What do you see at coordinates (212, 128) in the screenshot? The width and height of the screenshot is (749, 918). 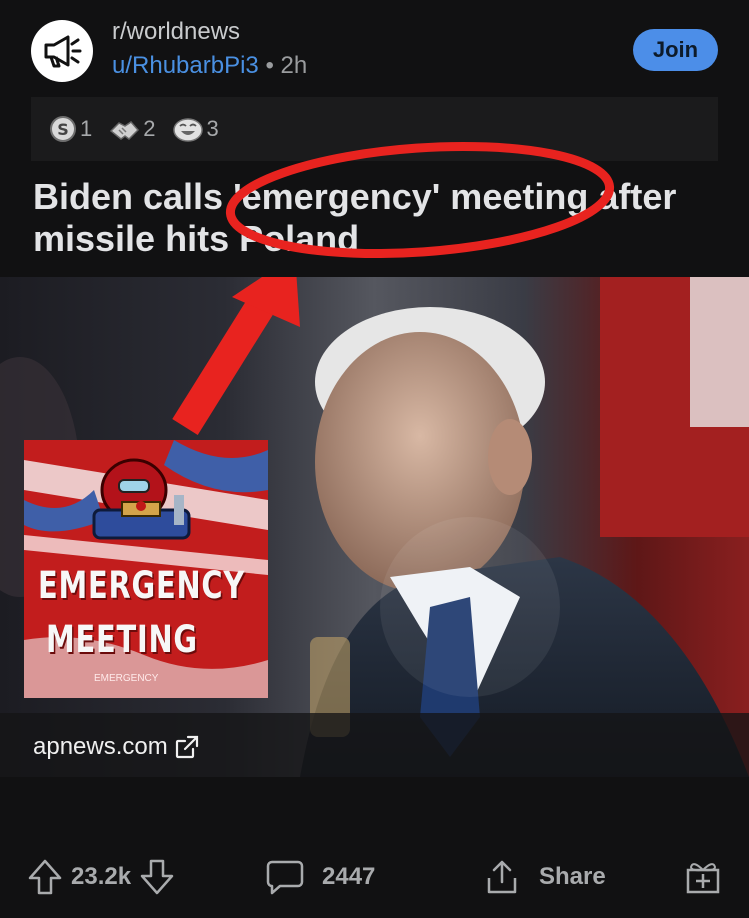 I see `award-count: 3` at bounding box center [212, 128].